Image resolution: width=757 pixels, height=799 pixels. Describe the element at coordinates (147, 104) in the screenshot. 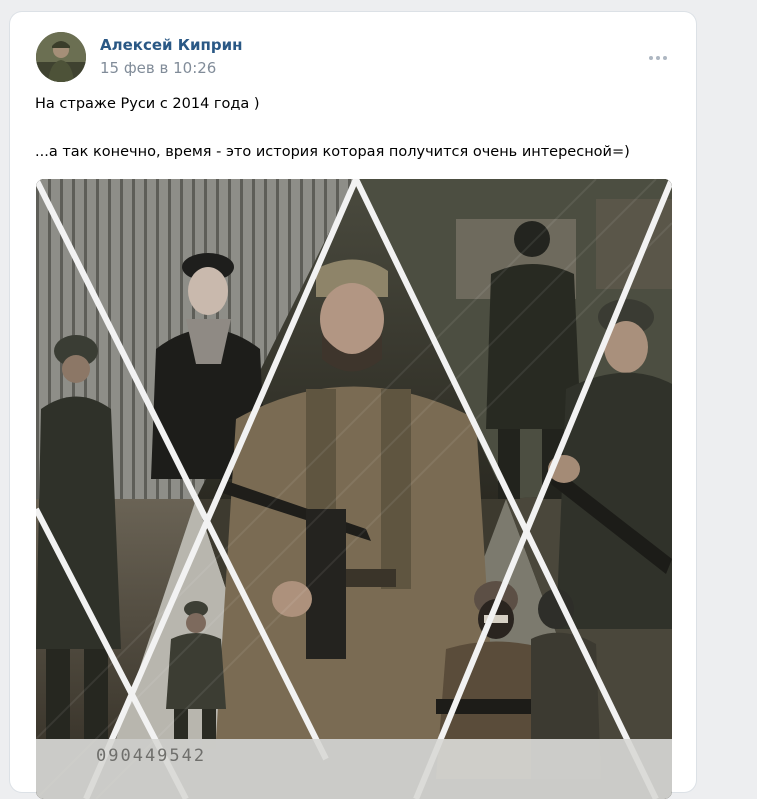

I see `post-text-line: На страже Руси с 2014 года )` at that location.